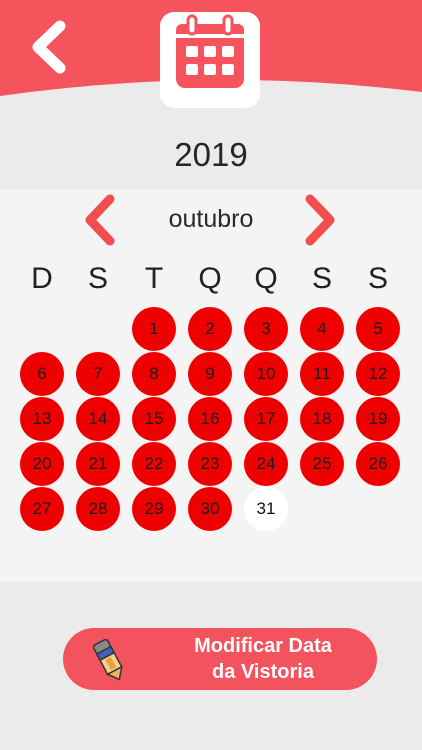 The height and width of the screenshot is (750, 422). I want to click on day-booked: 21, so click(98, 464).